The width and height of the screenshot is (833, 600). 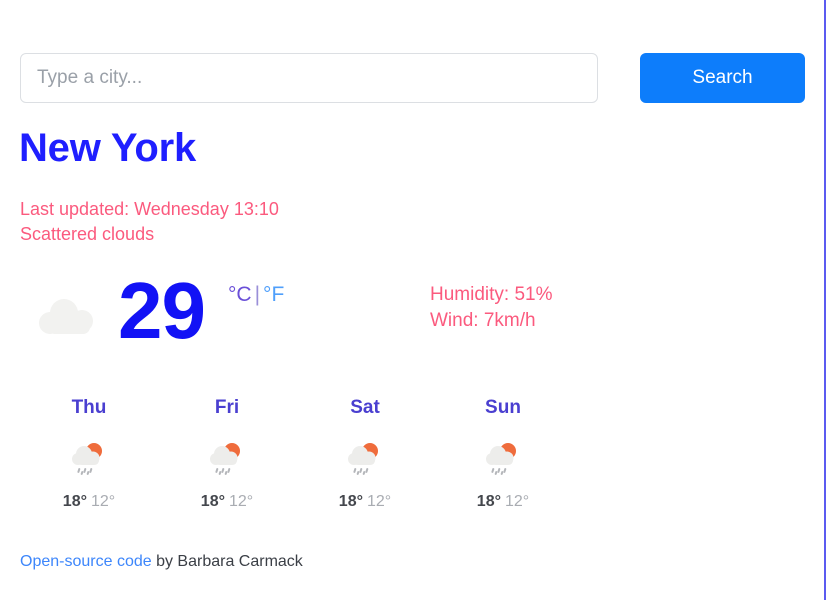 I want to click on search-button: Search, so click(x=722, y=78).